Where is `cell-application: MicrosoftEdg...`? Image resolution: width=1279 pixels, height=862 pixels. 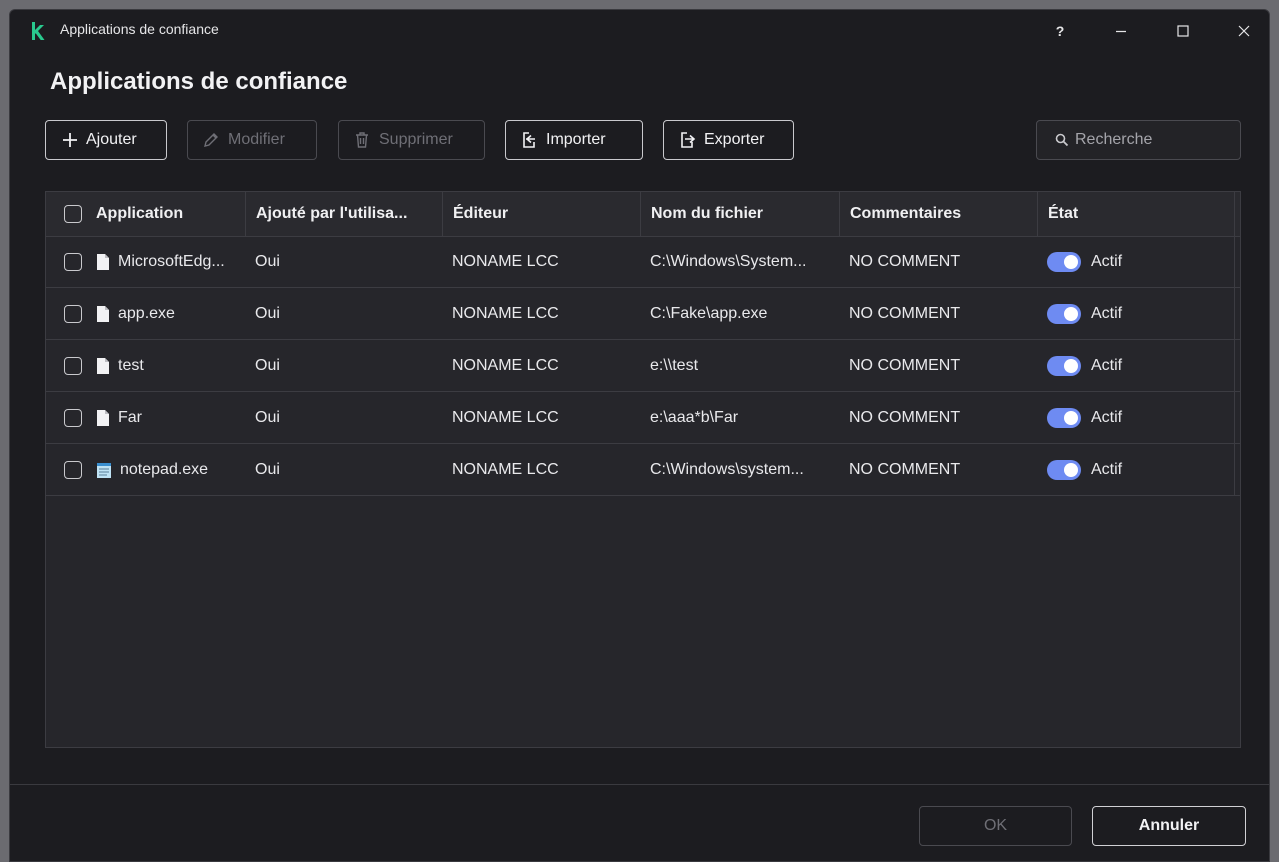 cell-application: MicrosoftEdg... is located at coordinates (145, 261).